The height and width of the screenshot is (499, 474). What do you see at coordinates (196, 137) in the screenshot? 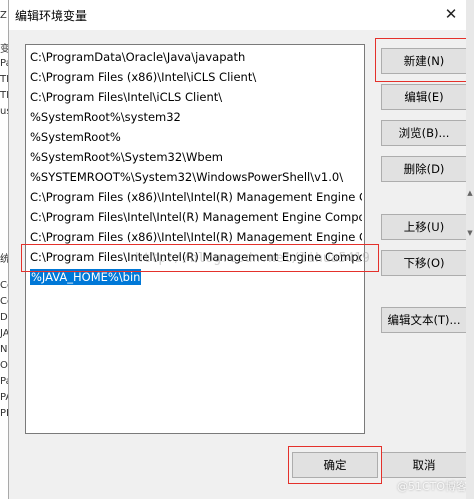
I see `list-item: %SystemRoot%` at bounding box center [196, 137].